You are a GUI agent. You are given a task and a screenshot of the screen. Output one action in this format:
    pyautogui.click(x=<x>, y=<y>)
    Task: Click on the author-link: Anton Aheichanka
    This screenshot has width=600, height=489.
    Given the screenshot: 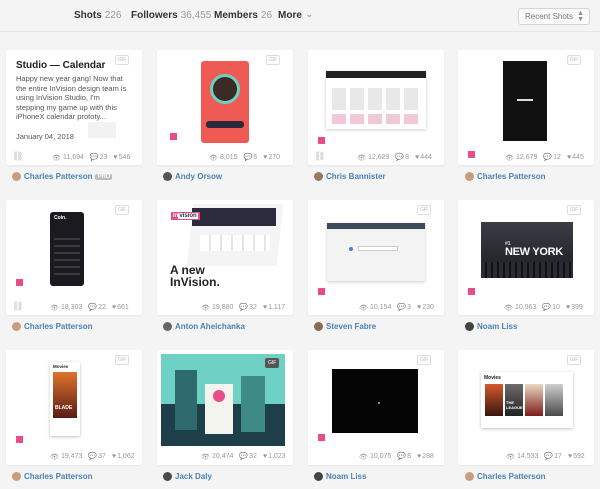 What is the action you would take?
    pyautogui.click(x=210, y=326)
    